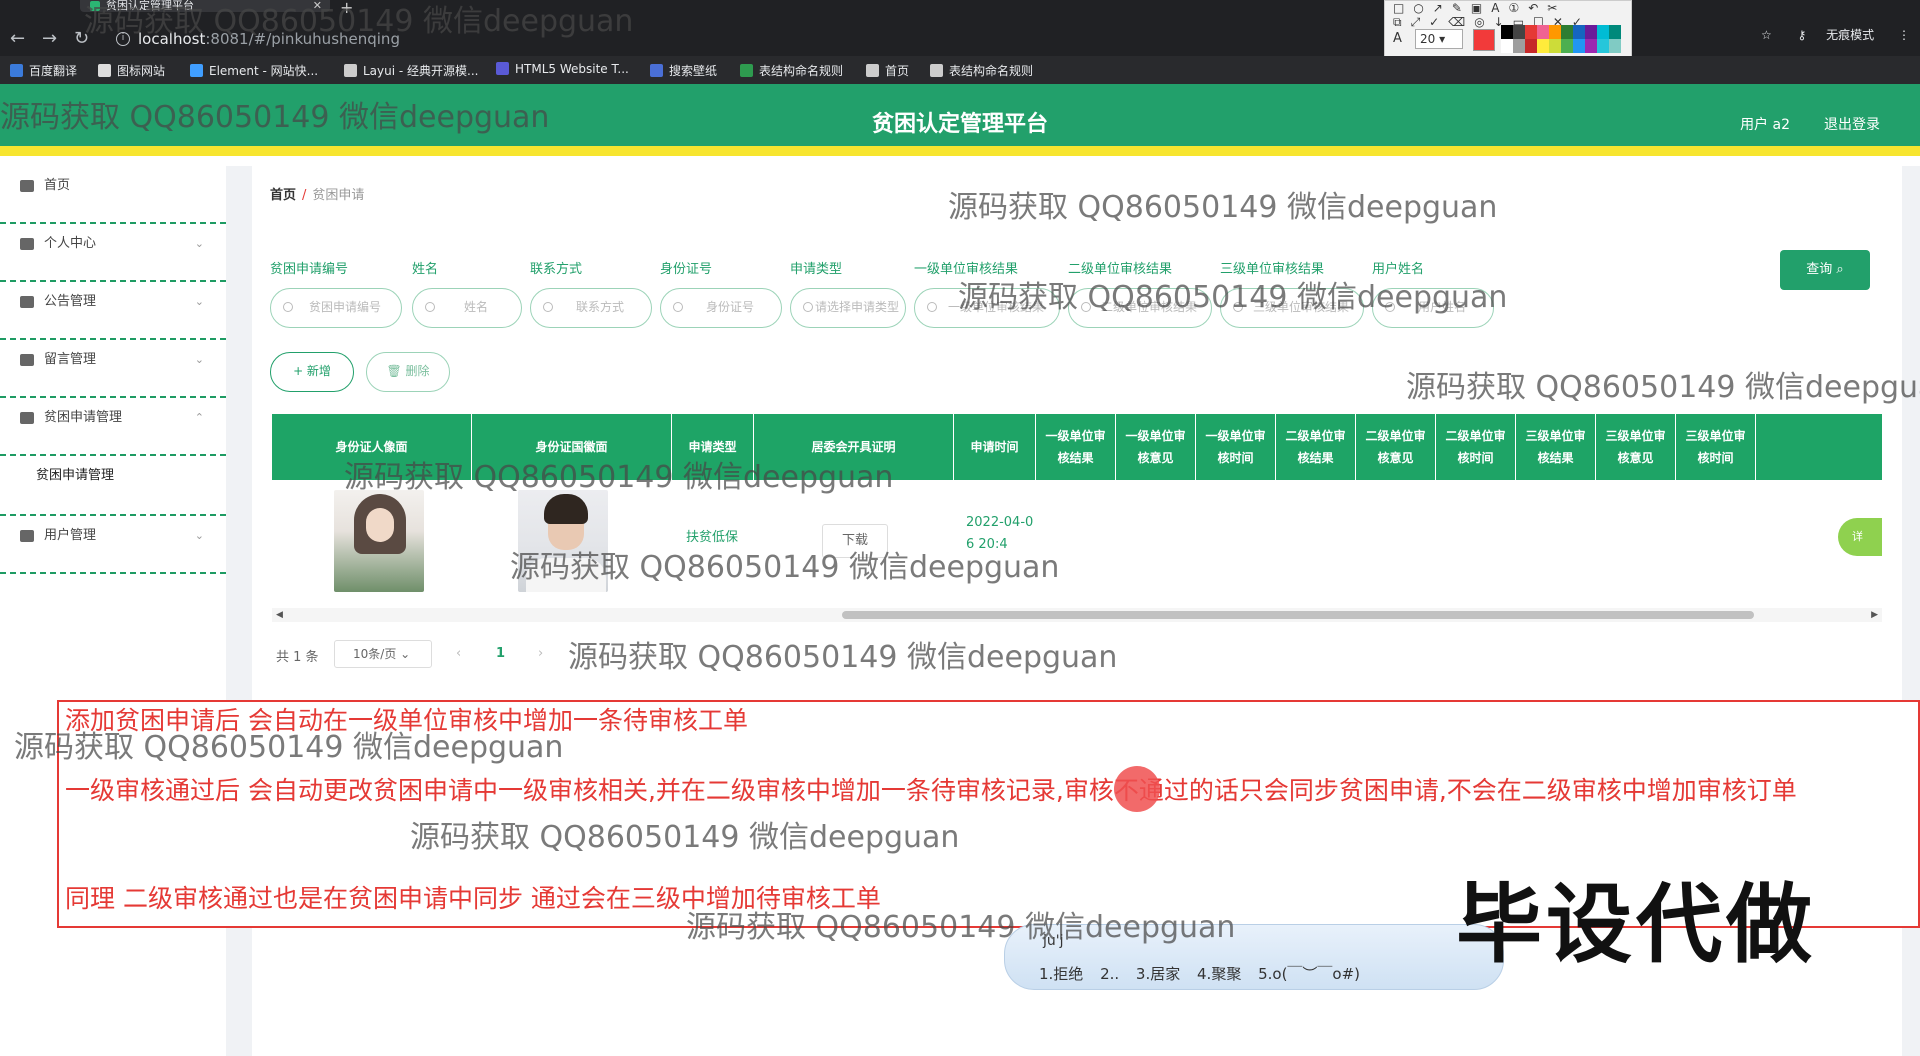  Describe the element at coordinates (1140, 308) in the screenshot. I see `filter-input: 二级单位审核结果` at that location.